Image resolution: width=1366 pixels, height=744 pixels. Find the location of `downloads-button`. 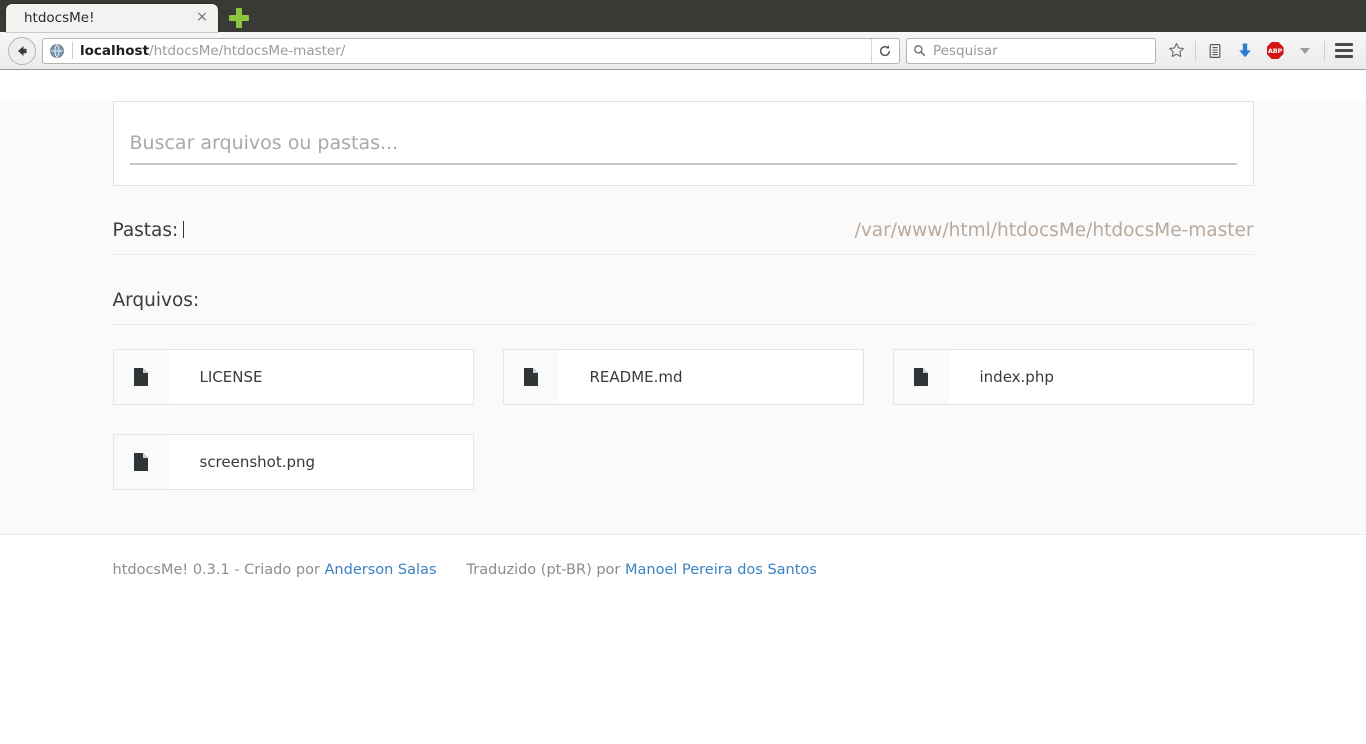

downloads-button is located at coordinates (1245, 51).